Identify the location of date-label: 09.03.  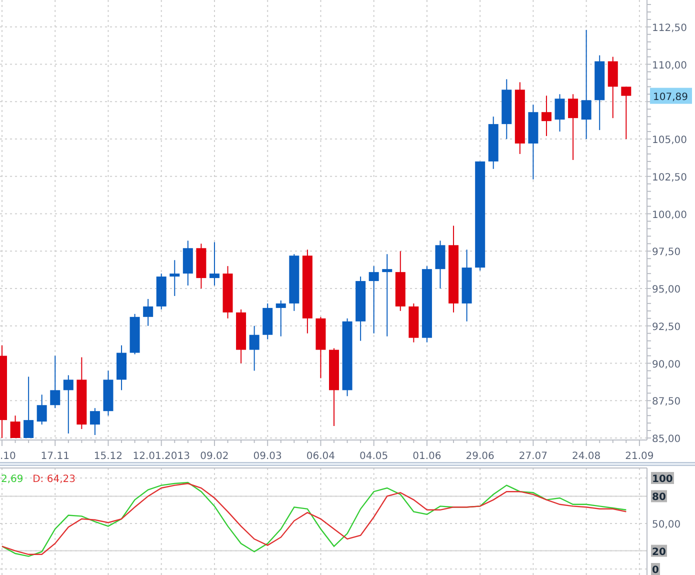
(267, 456).